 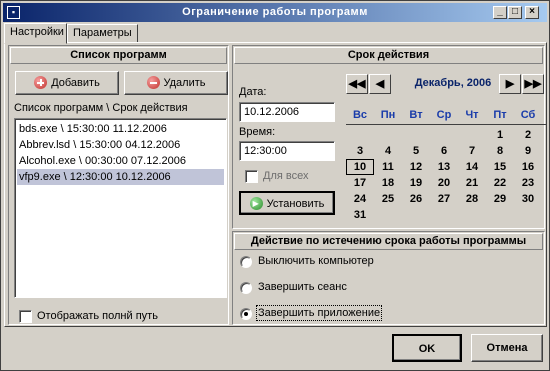 I want to click on ok-button: OK, so click(x=427, y=348).